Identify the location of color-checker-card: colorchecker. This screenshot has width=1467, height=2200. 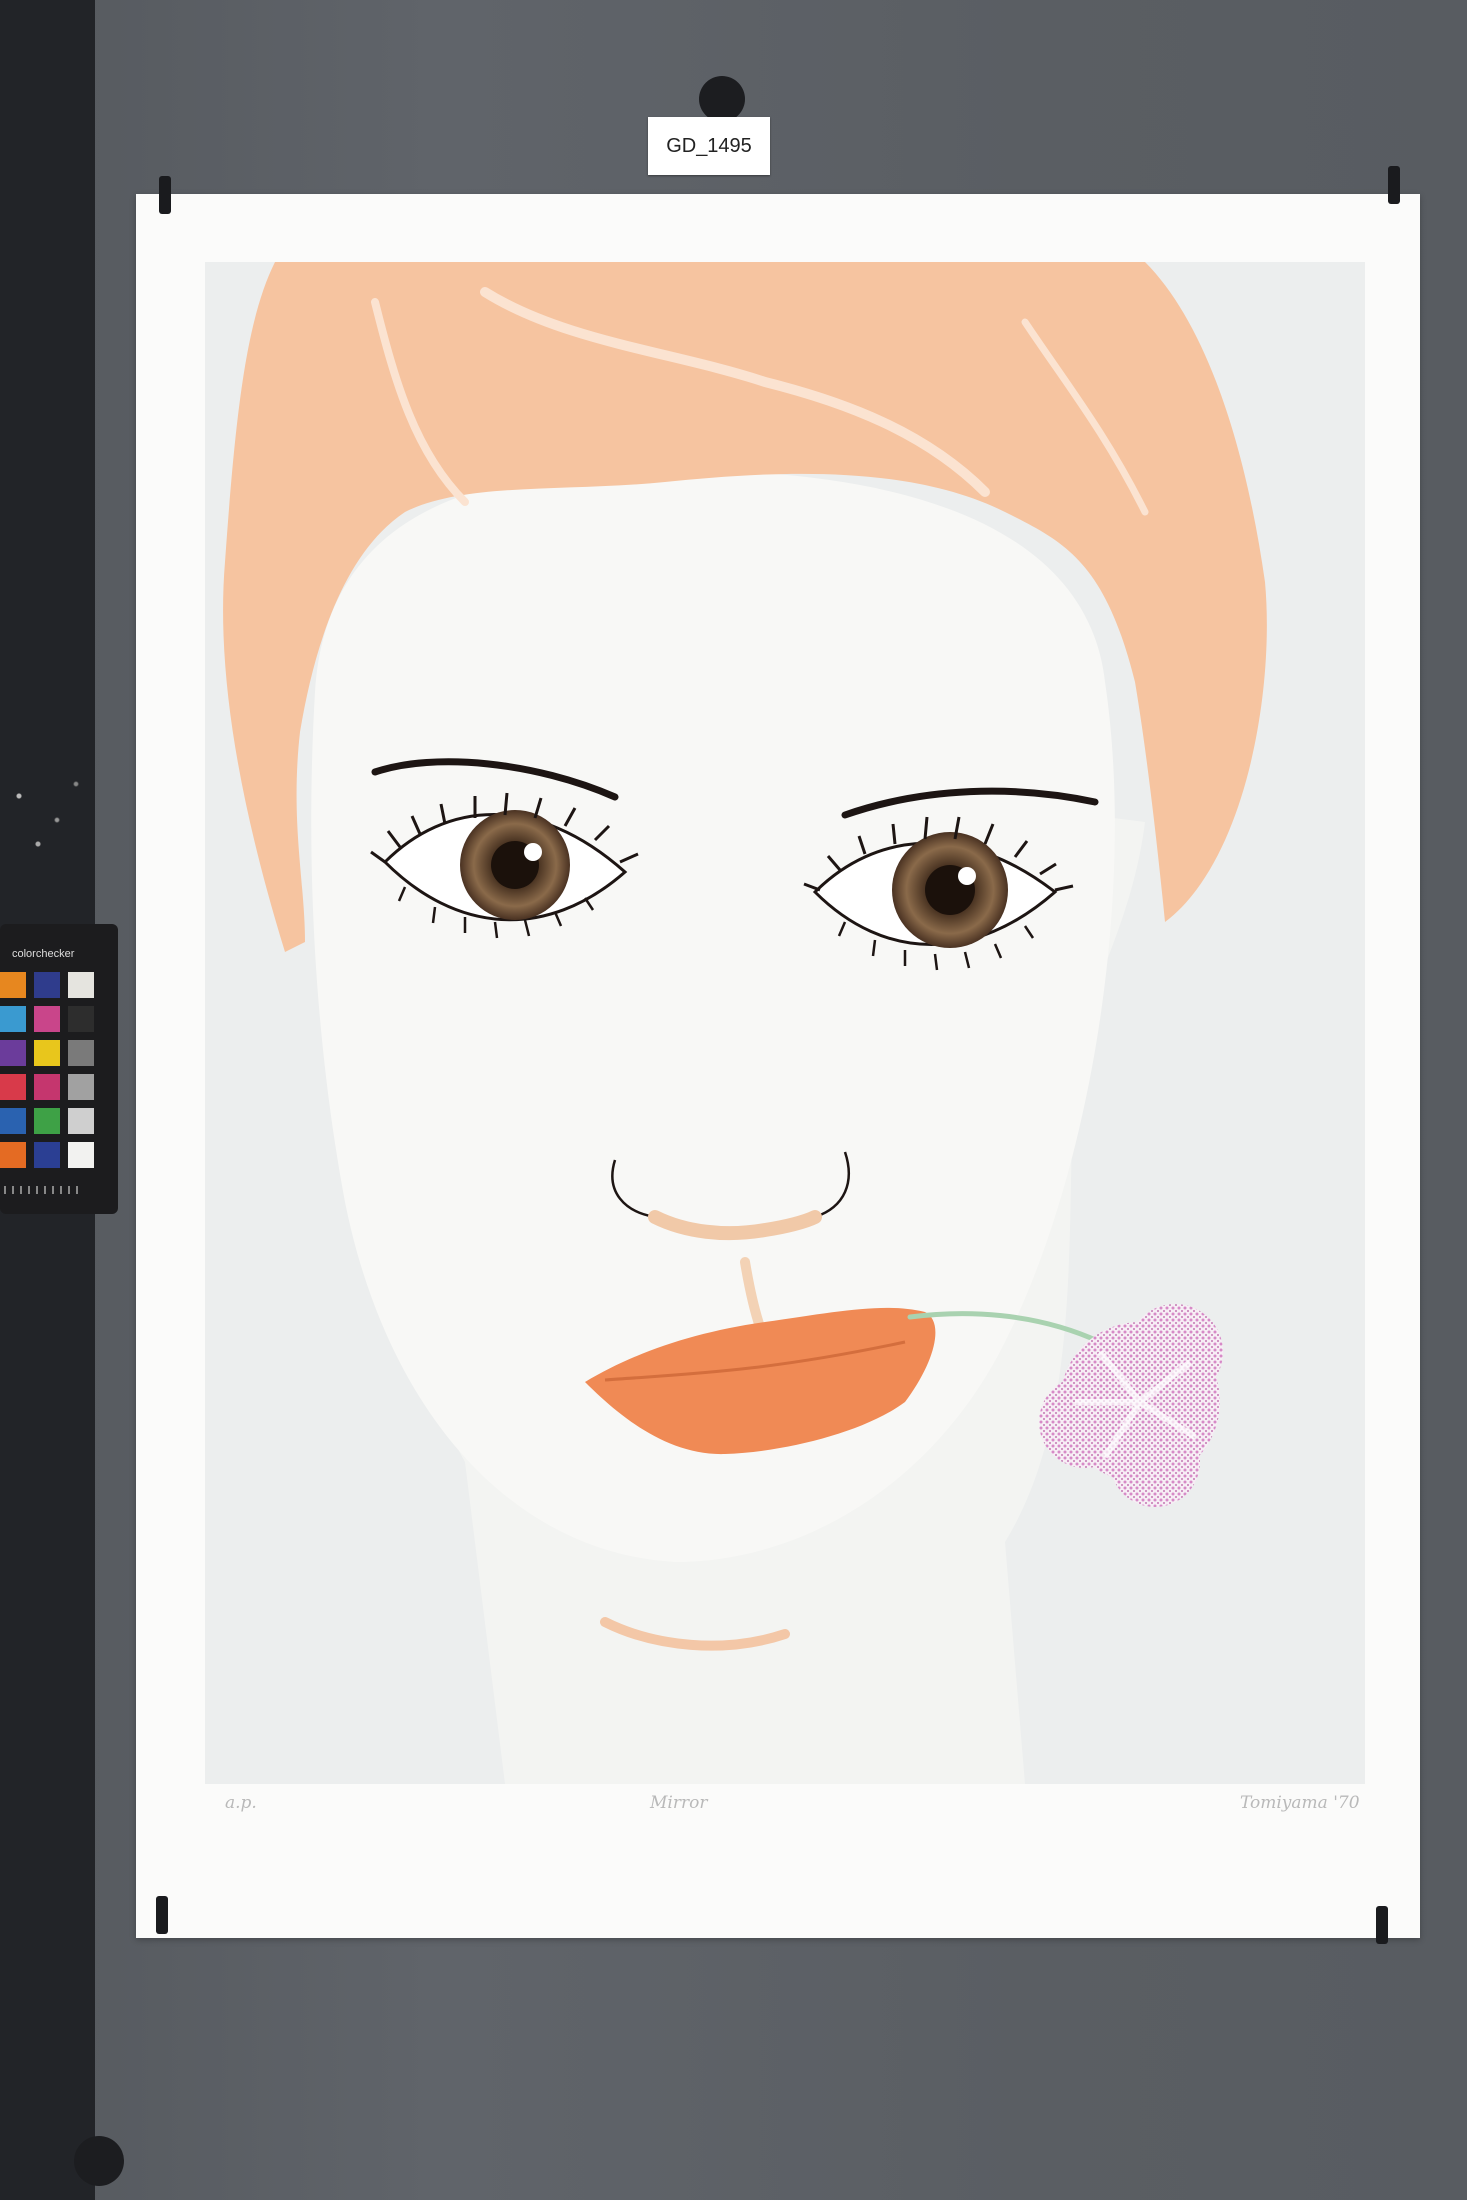
(59, 1069).